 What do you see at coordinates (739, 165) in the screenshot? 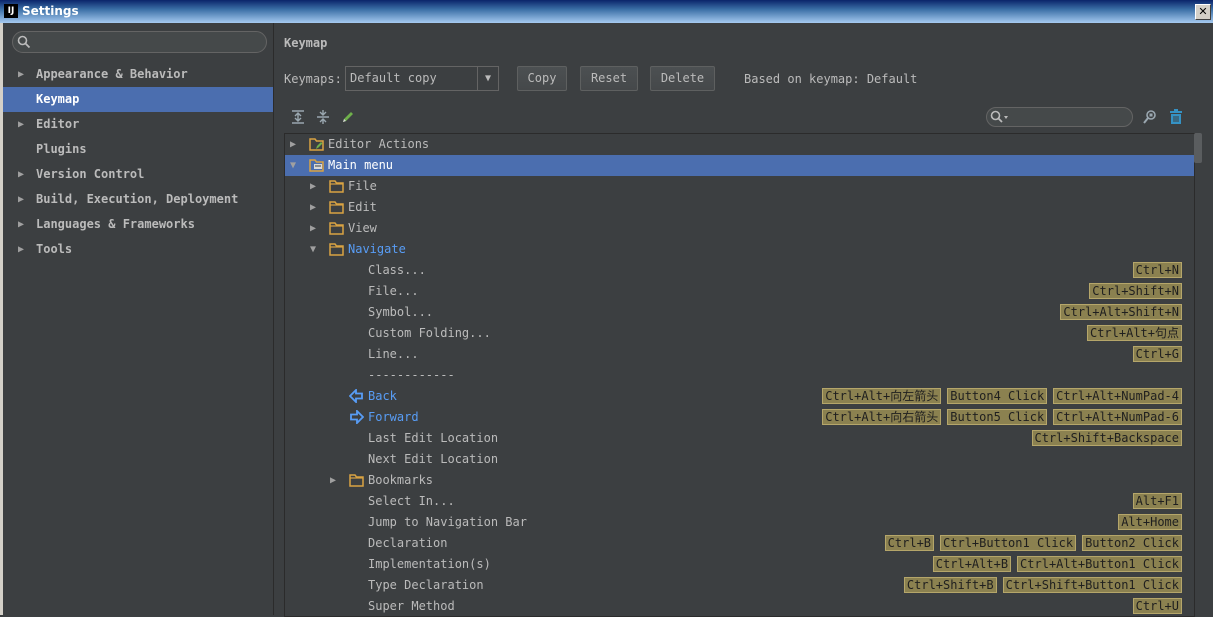
I see `tree-row: ▼ Main menu` at bounding box center [739, 165].